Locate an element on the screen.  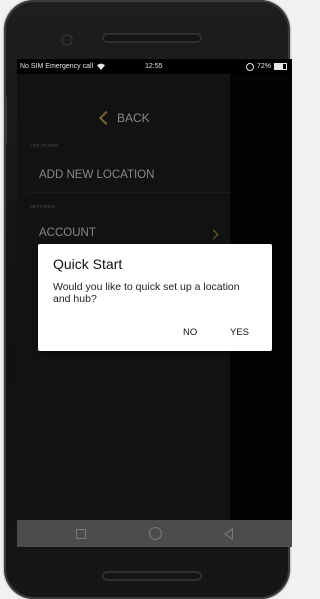
navigation-bar is located at coordinates (154, 533).